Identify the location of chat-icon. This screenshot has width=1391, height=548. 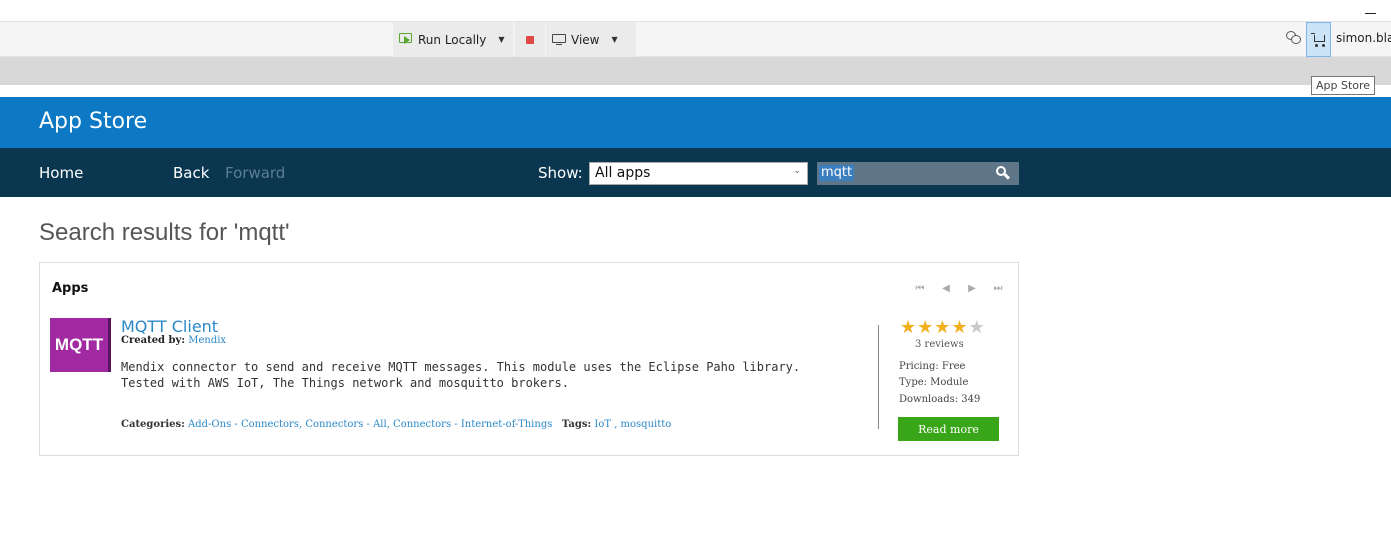
(1294, 38).